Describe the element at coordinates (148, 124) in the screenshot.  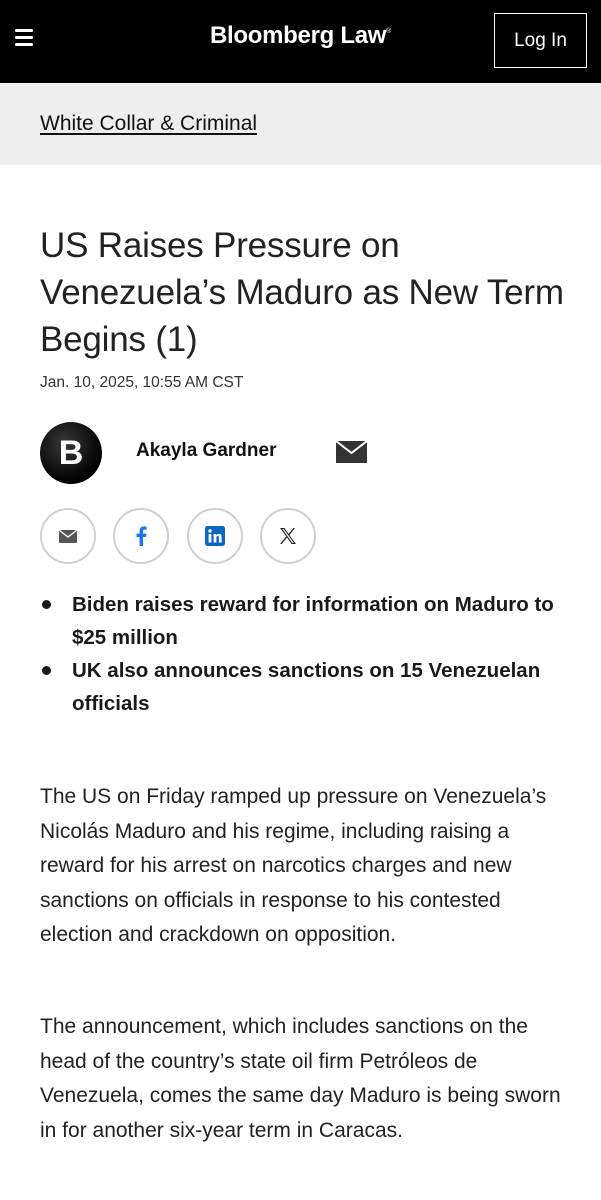
I see `section-link-white-collar: White Collar & Criminal` at that location.